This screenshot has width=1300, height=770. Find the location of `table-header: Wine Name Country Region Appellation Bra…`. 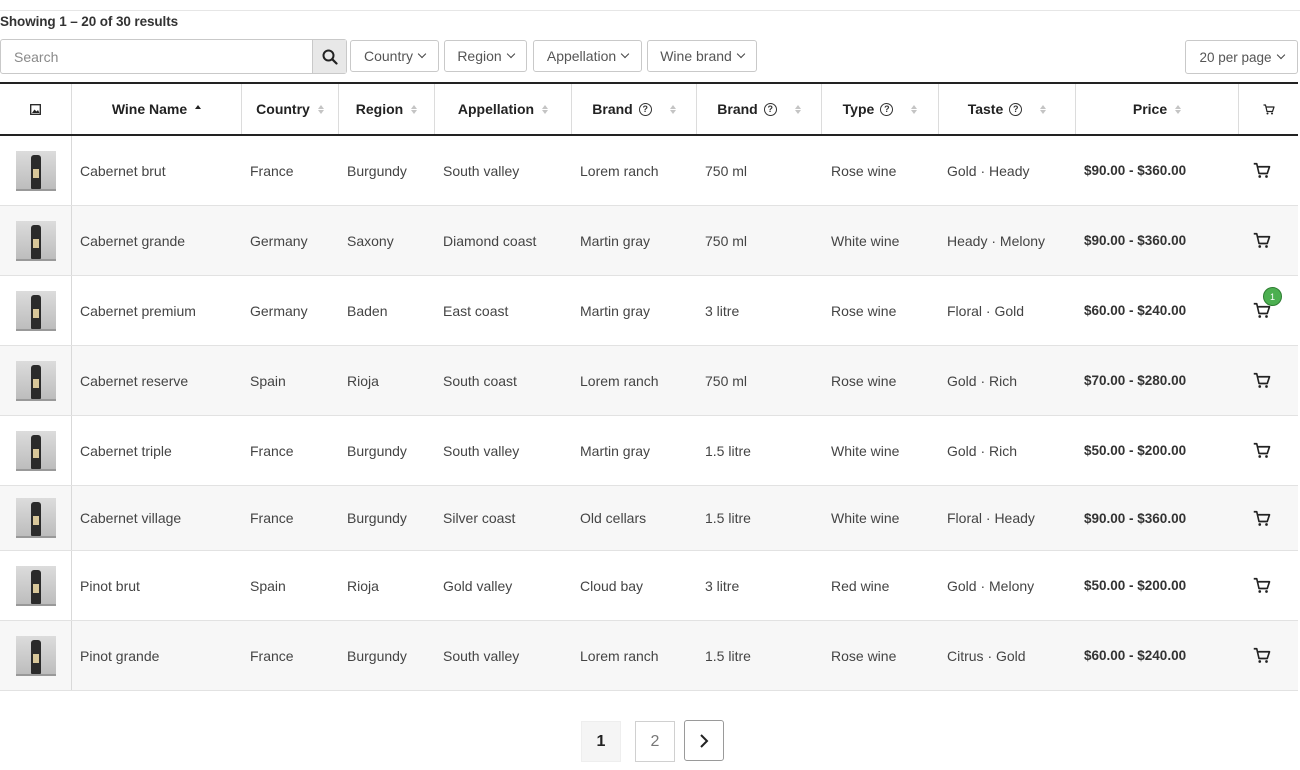

table-header: Wine Name Country Region Appellation Bra… is located at coordinates (649, 109).